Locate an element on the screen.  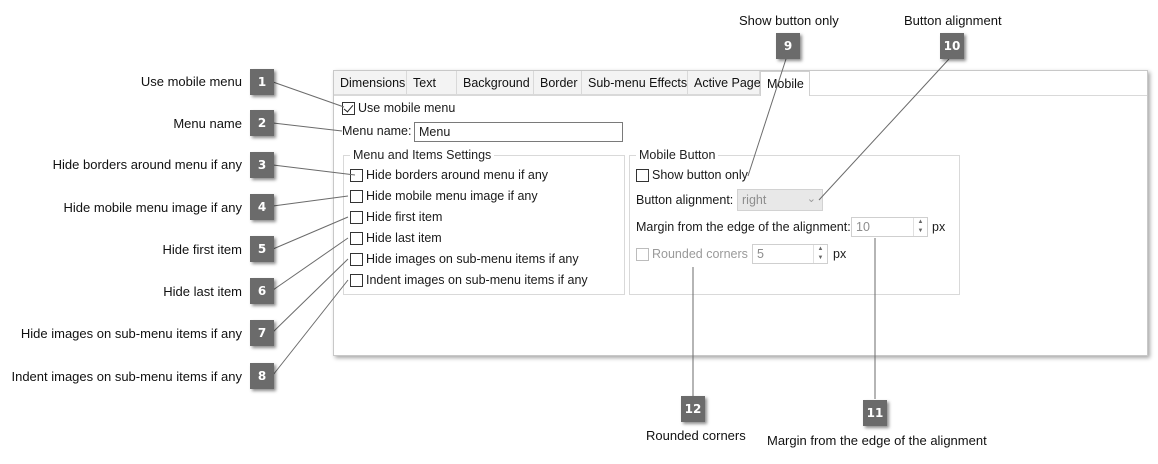
show-button-only-row: Show button only is located at coordinates (692, 175).